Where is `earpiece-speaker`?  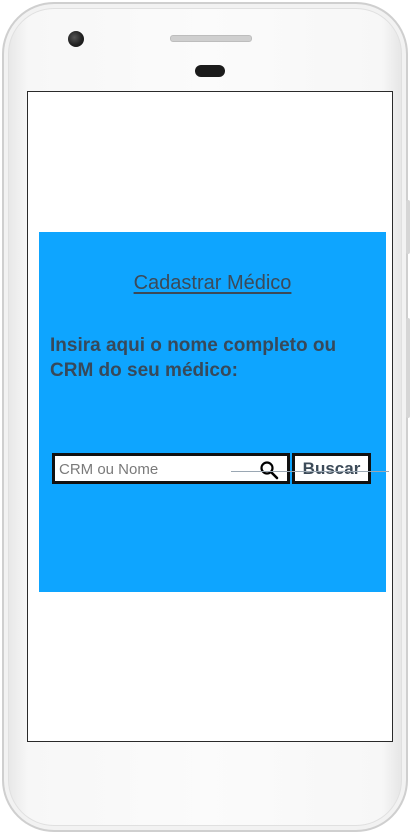
earpiece-speaker is located at coordinates (211, 38).